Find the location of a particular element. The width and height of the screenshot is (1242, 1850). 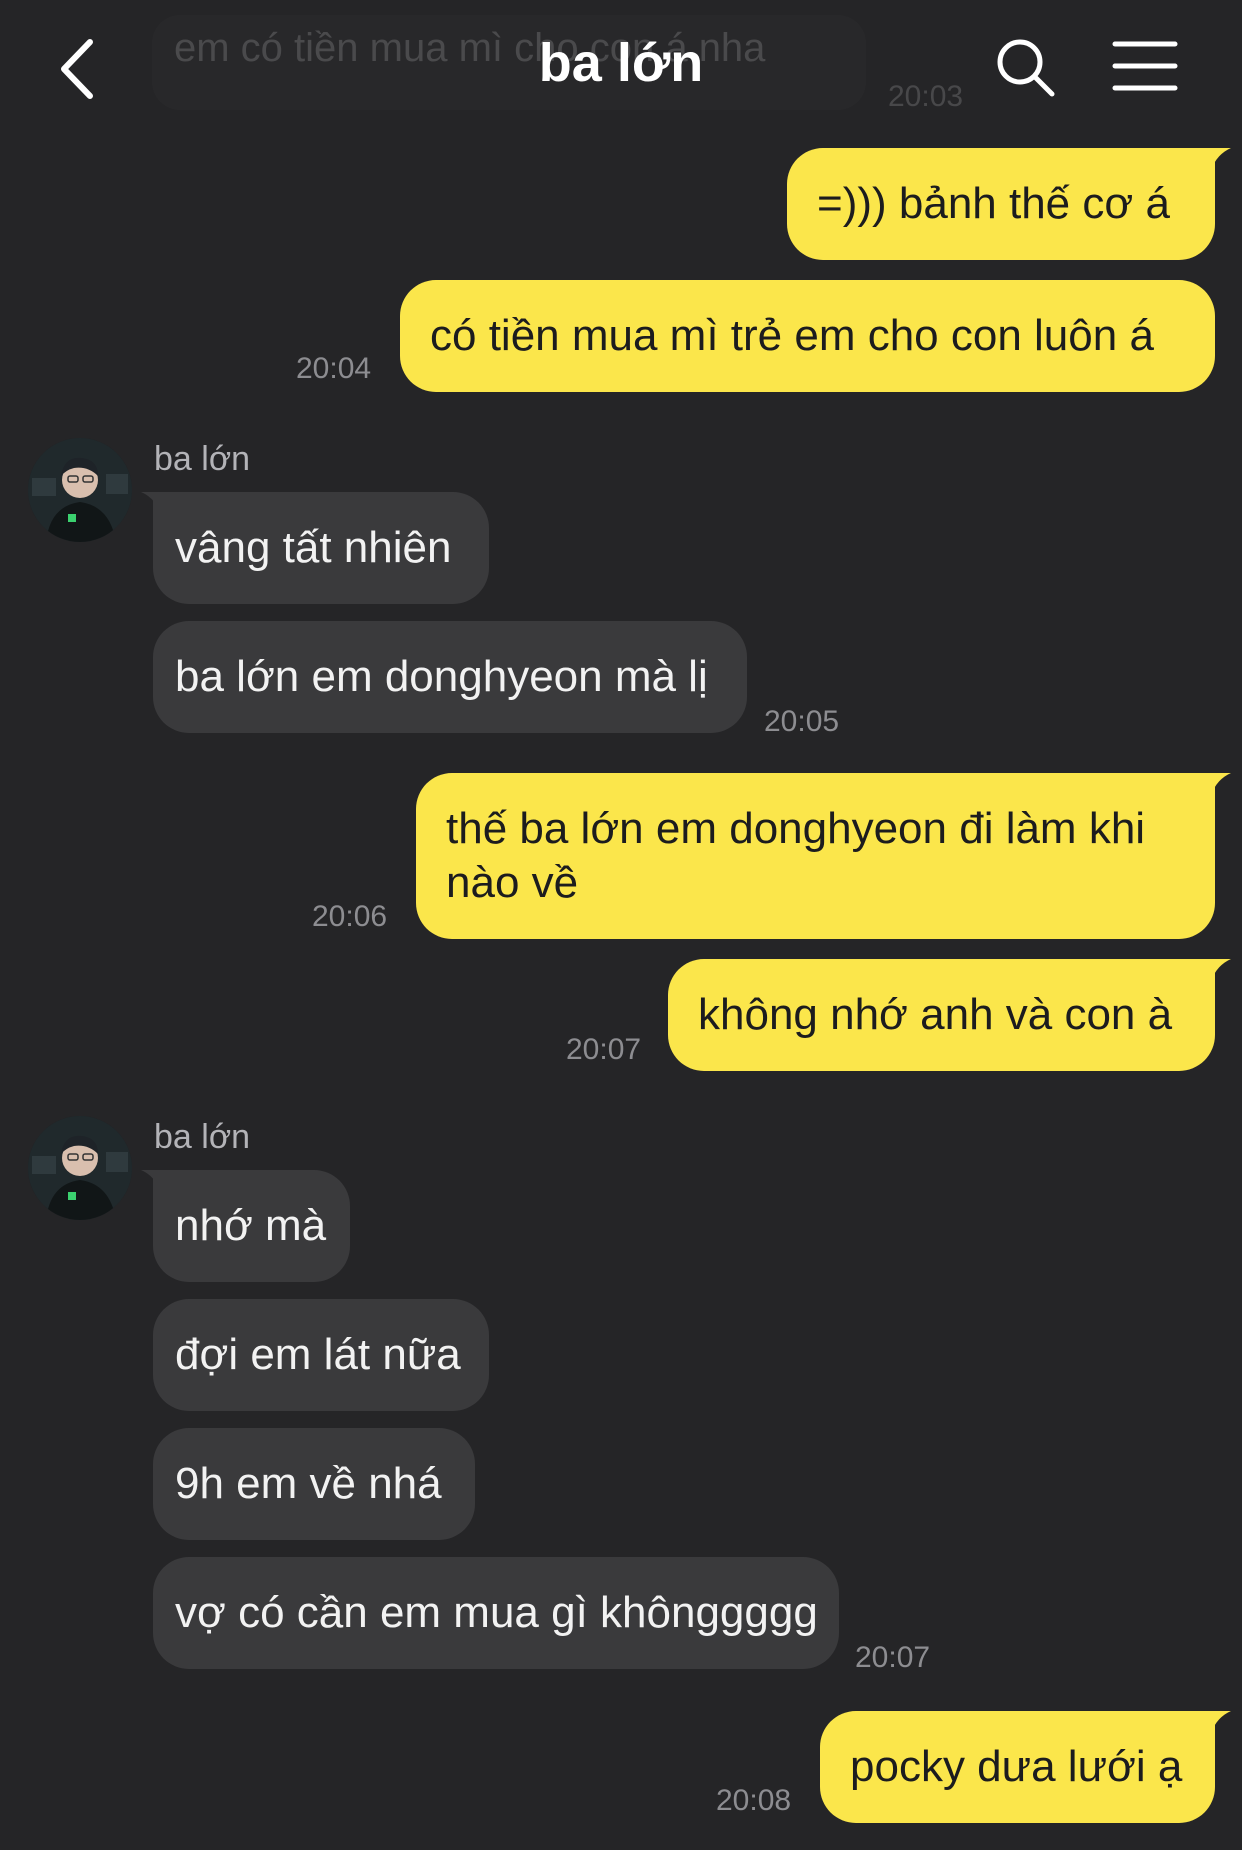

outgoing-message-bubble: có tiền mua mì trẻ em cho con luôn á is located at coordinates (807, 336).